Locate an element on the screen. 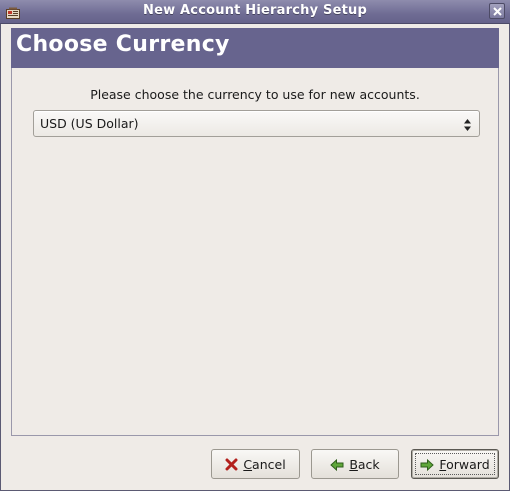 This screenshot has width=510, height=491. close-button is located at coordinates (497, 11).